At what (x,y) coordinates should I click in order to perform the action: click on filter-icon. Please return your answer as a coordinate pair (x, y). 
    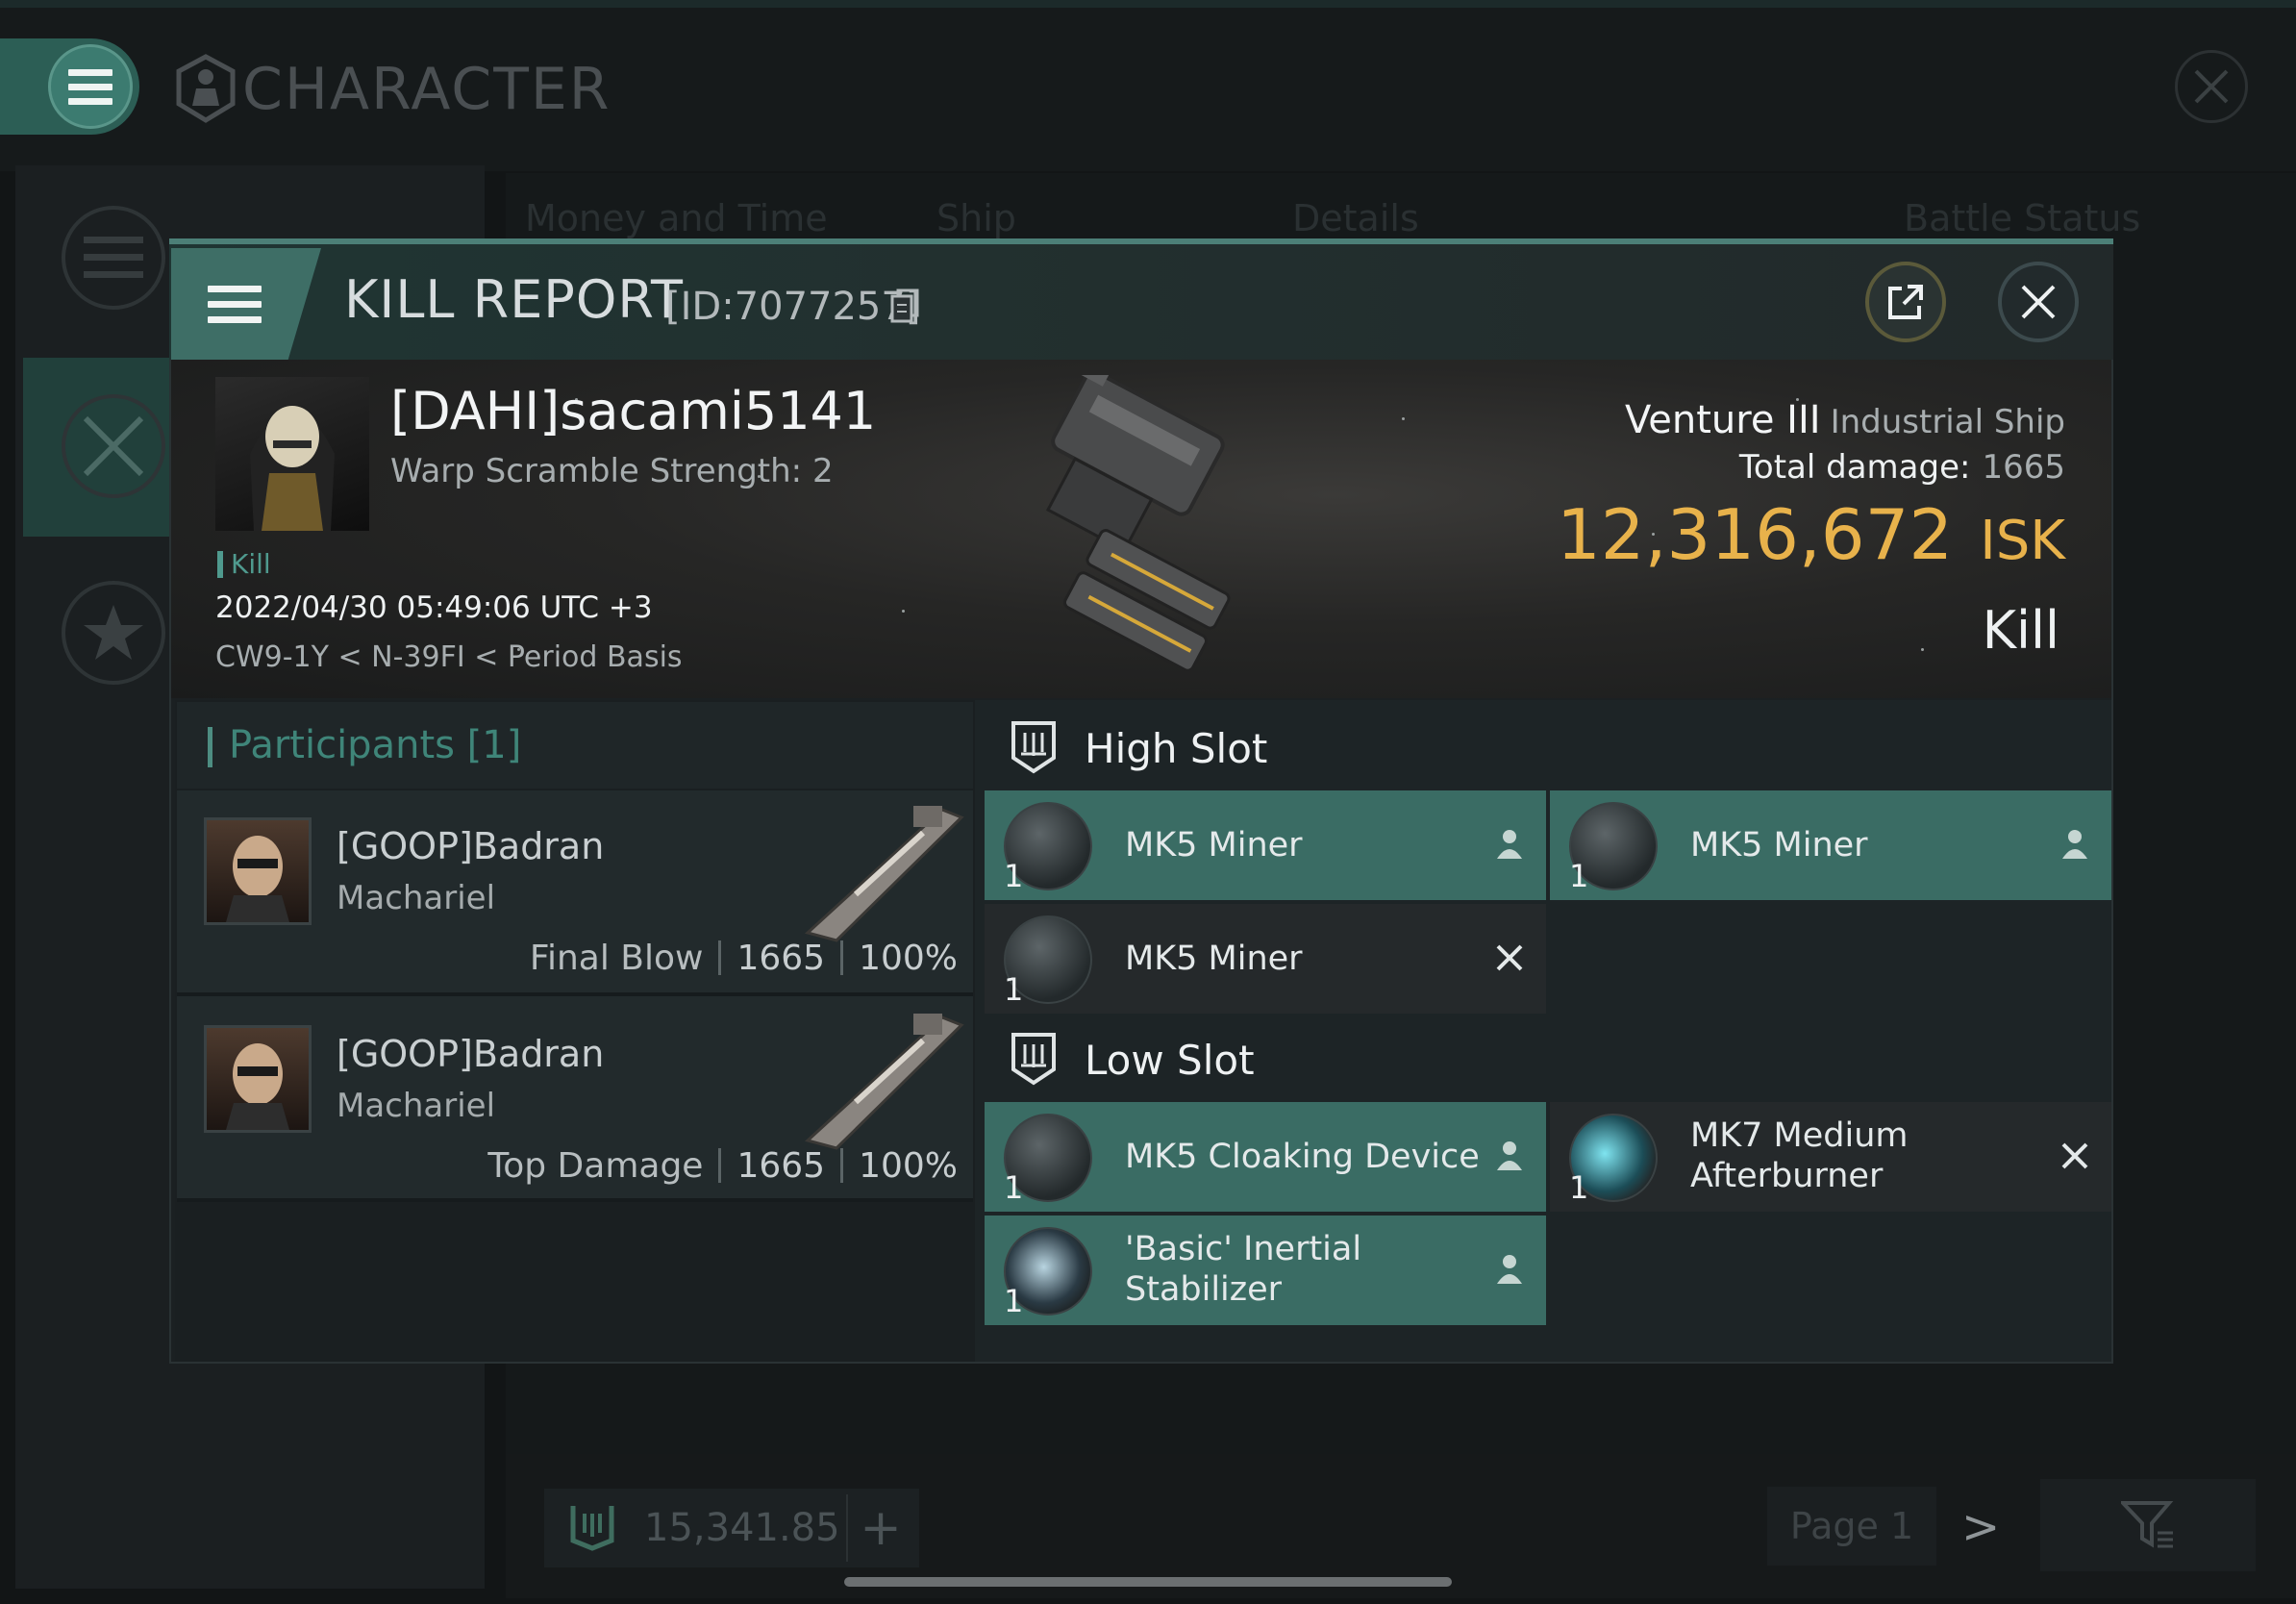
    Looking at the image, I should click on (2147, 1524).